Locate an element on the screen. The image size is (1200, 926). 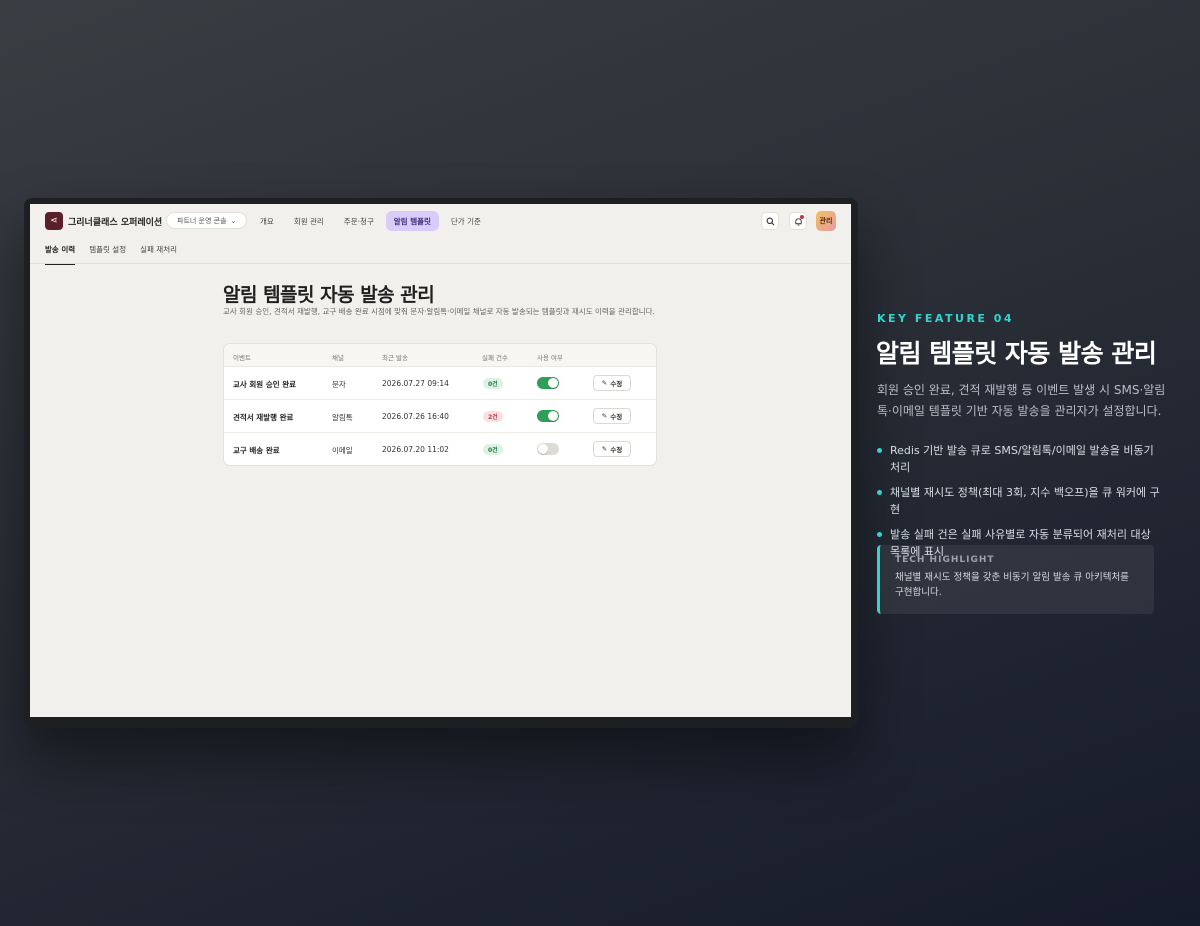
list-item: Redis 기반 발송 큐로 SMS/알림톡/이메일 발송을 비동기 처리 is located at coordinates (1019, 459).